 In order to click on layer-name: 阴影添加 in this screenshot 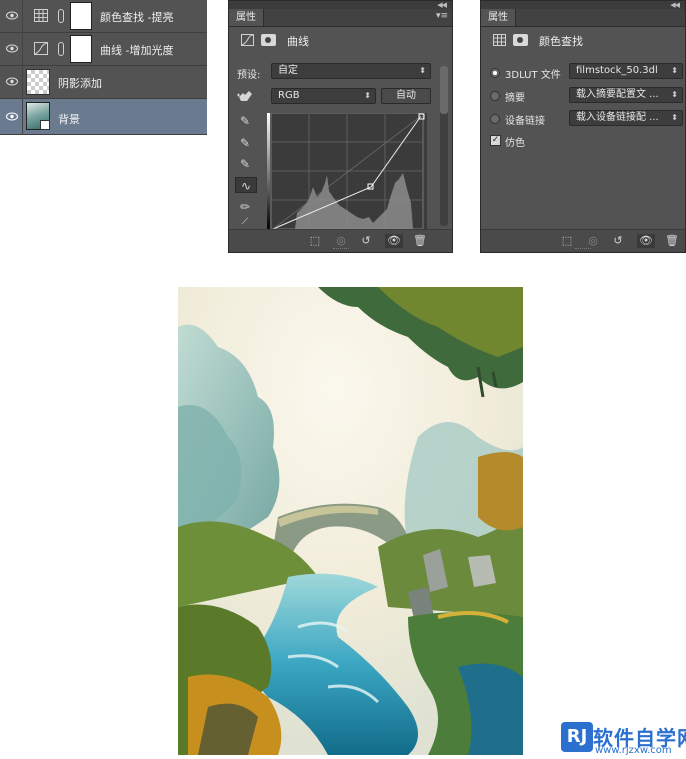, I will do `click(80, 83)`.